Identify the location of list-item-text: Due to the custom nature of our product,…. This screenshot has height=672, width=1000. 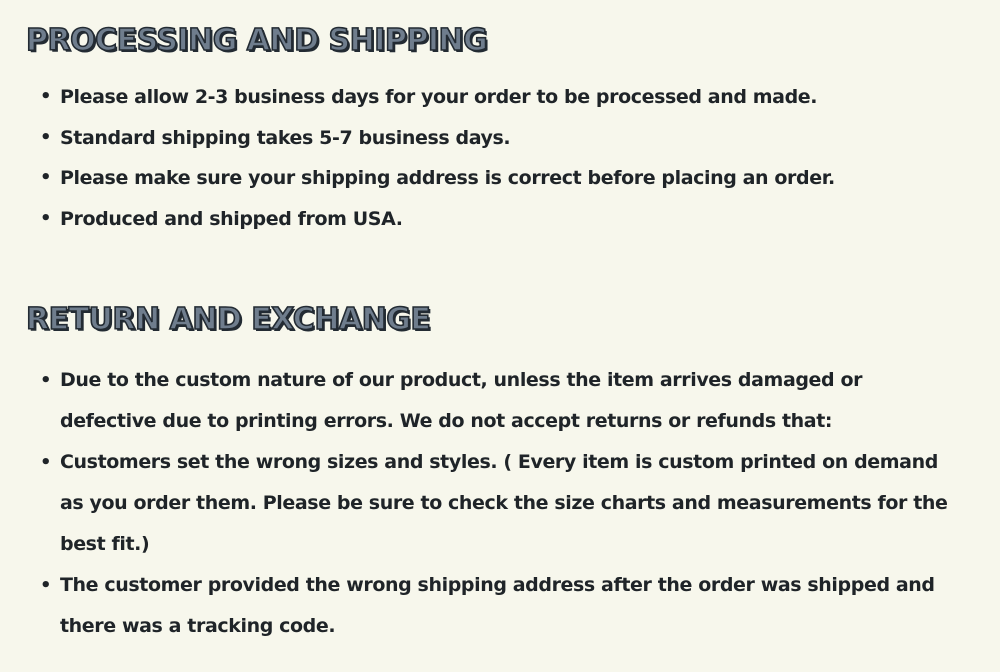
(461, 400).